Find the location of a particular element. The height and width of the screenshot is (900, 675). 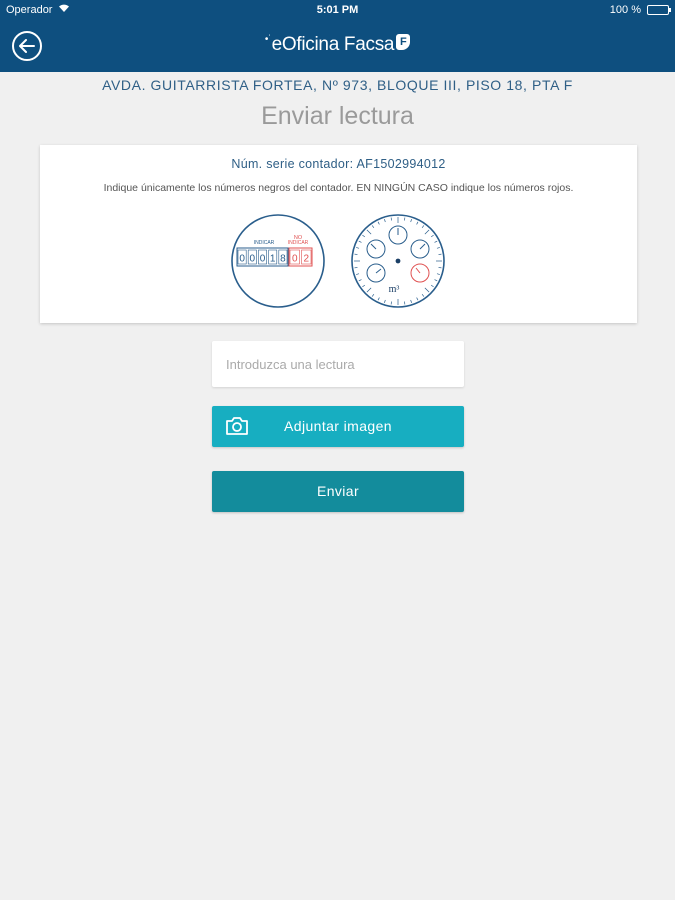

navigation-bar: •˙eOficina Facsa F is located at coordinates (337, 46).